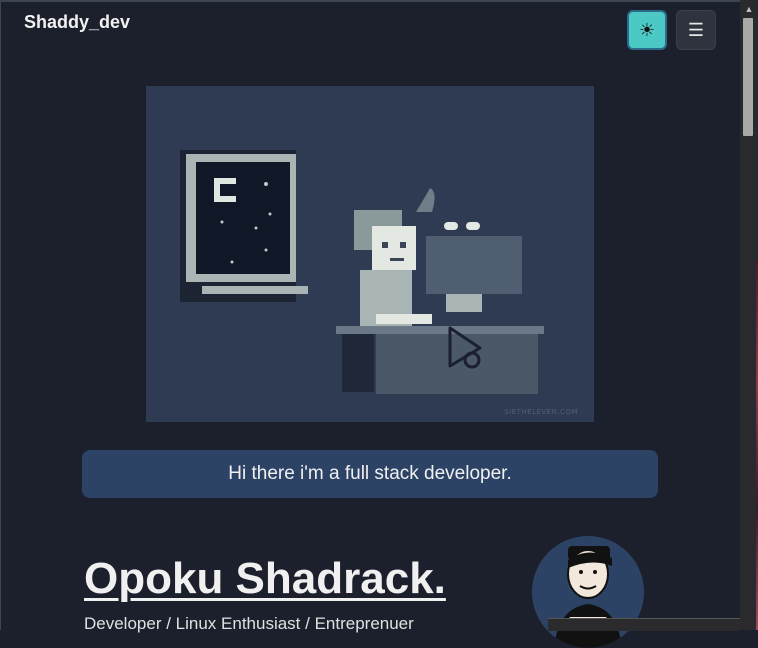 This screenshot has height=648, width=758. I want to click on author-name: Opoku Shadrack., so click(265, 579).